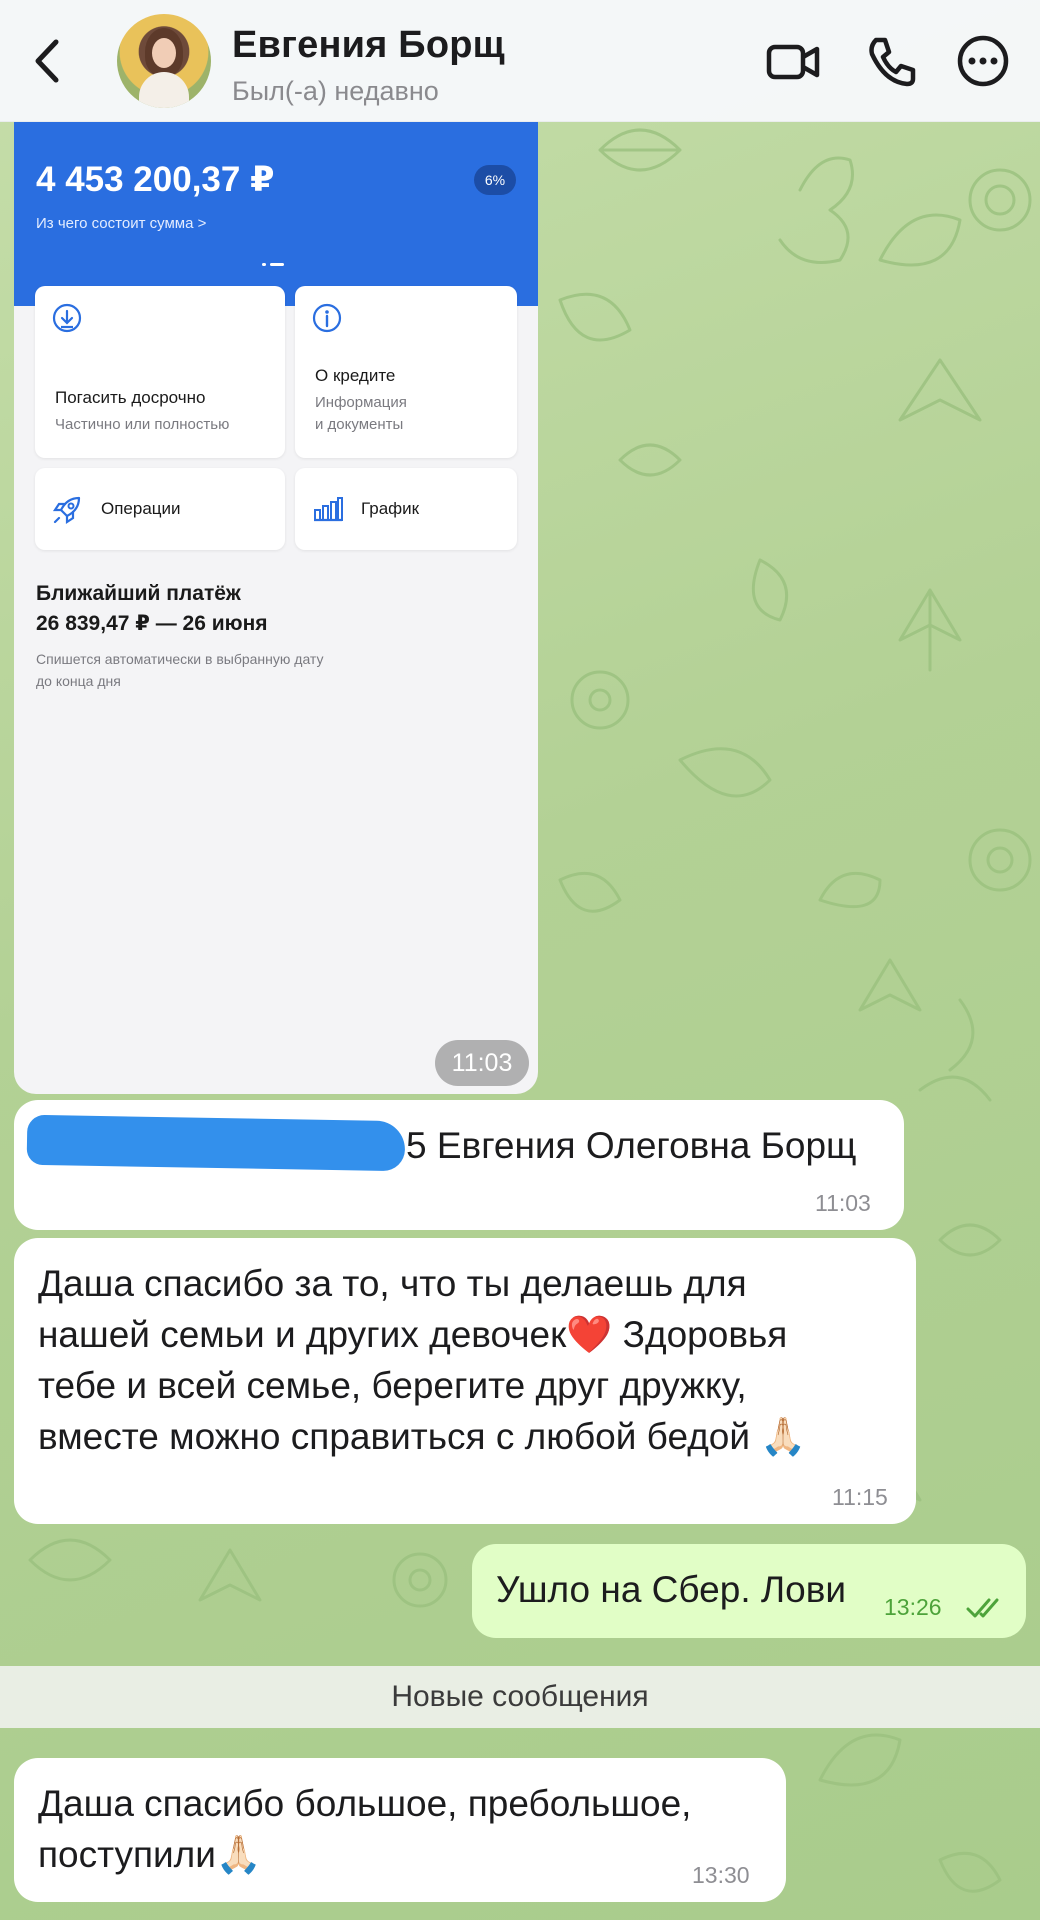 The image size is (1040, 1920). I want to click on read-double-check-icon, so click(982, 1608).